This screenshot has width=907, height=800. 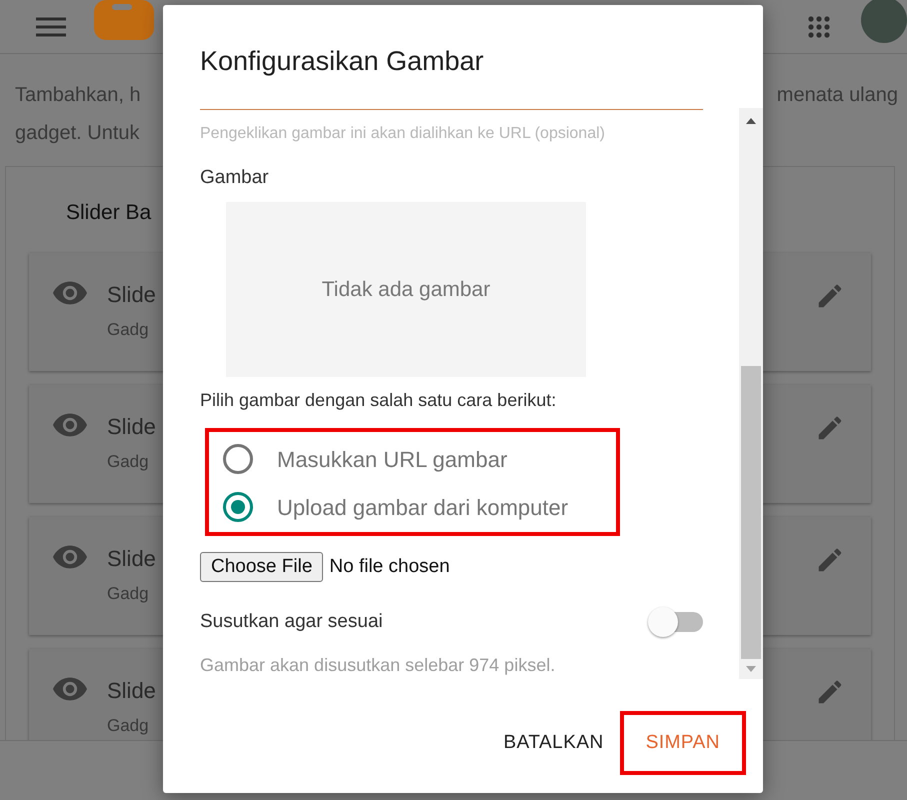 I want to click on dialog-title: Konfigurasikan Gambar, so click(x=342, y=61).